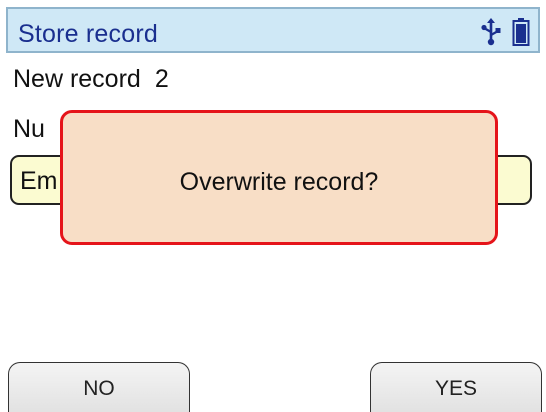  I want to click on new-record-row: New record 2, so click(91, 79).